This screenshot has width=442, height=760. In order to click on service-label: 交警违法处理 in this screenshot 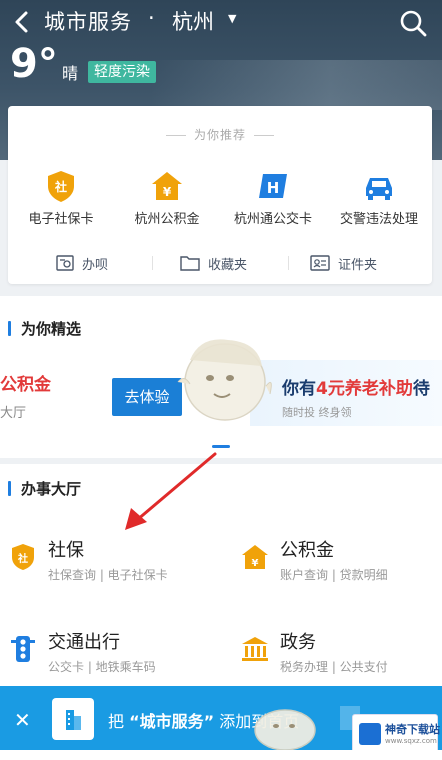, I will do `click(378, 219)`.